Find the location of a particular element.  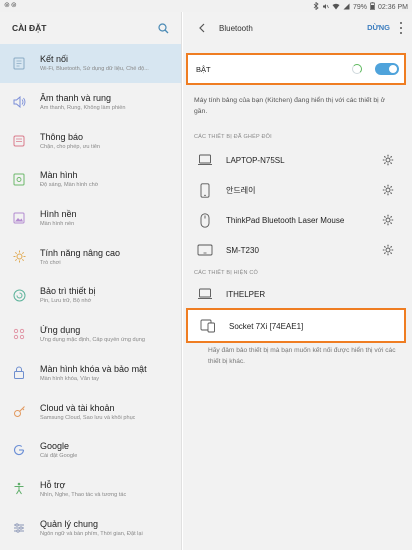

menu-item-google: Google Cài đặt Google is located at coordinates (90, 450).